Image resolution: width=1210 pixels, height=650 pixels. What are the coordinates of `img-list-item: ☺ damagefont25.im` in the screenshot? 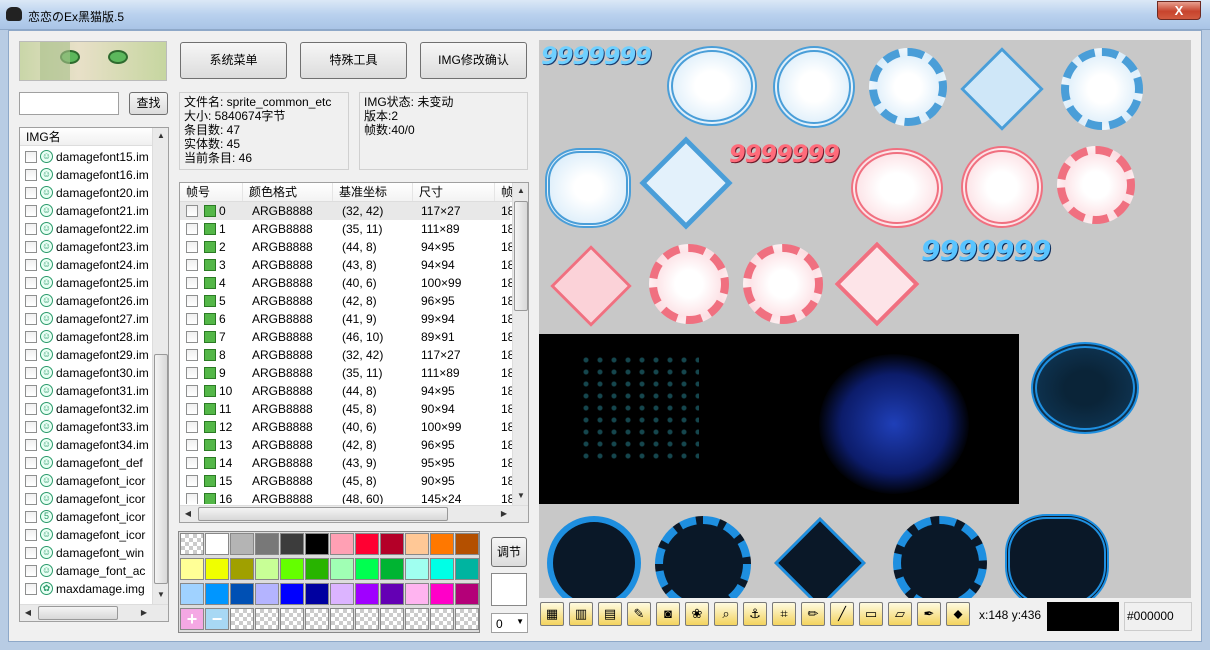 It's located at (86, 282).